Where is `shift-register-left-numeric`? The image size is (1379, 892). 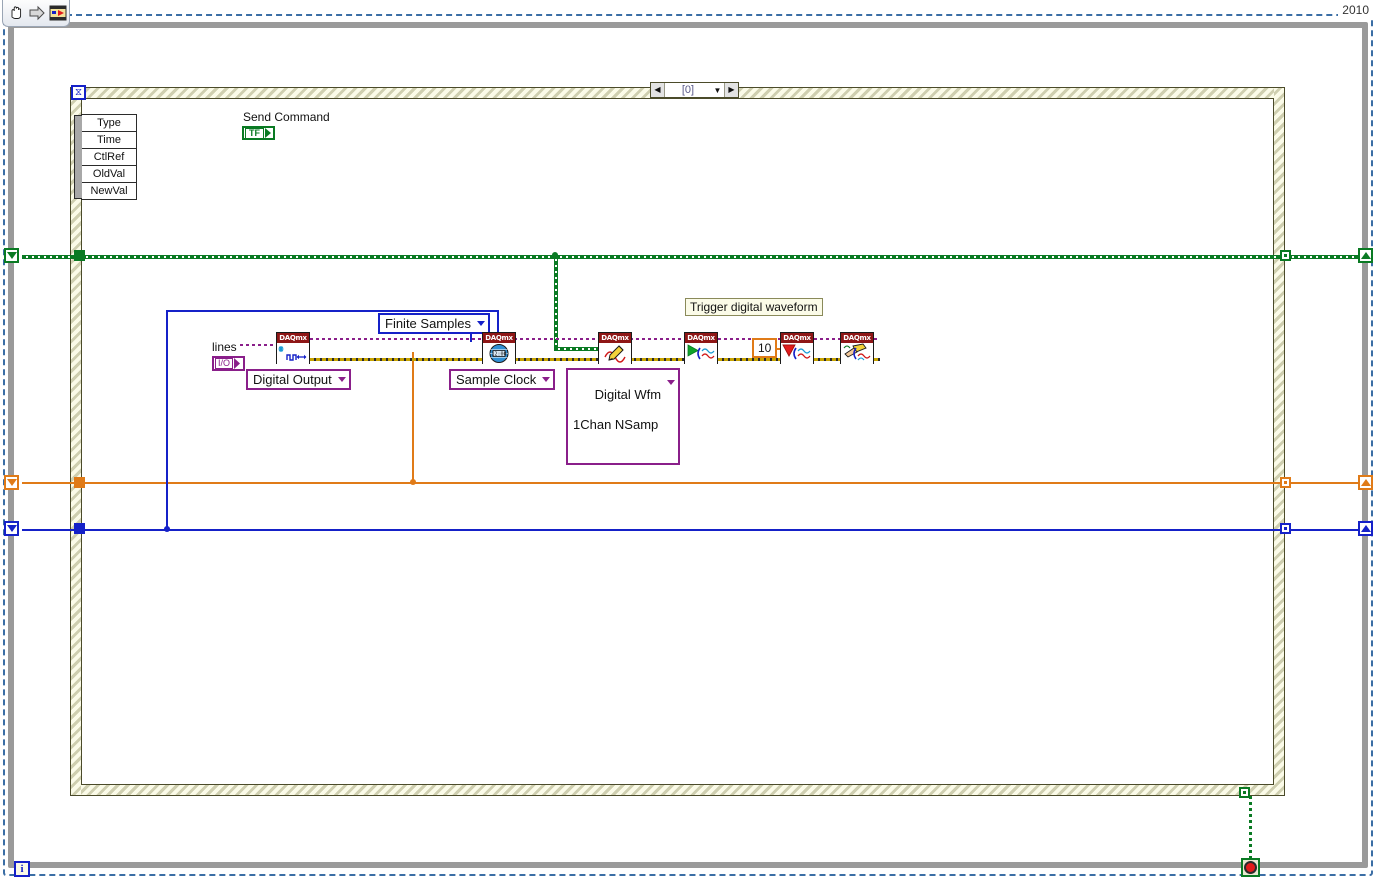 shift-register-left-numeric is located at coordinates (11, 482).